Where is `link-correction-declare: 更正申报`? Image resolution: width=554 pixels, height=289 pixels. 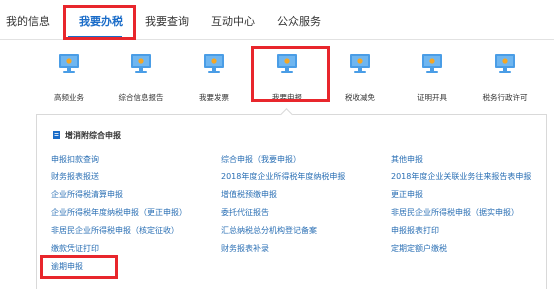
link-correction-declare: 更正申报 is located at coordinates (407, 194).